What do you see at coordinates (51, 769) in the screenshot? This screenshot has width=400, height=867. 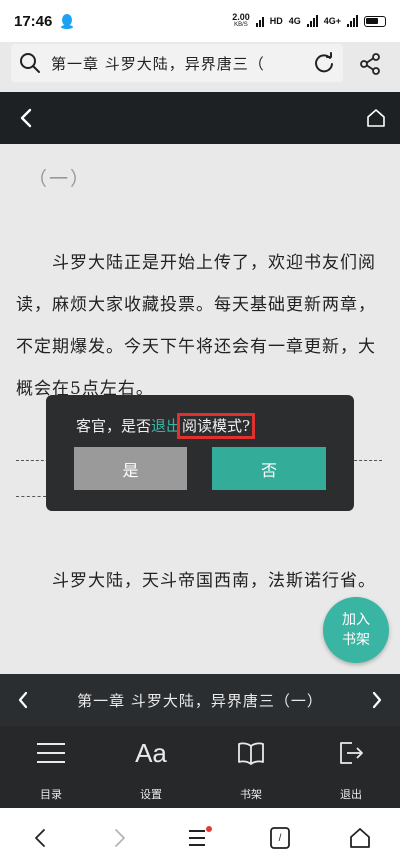 I see `catalog-button: 目录` at bounding box center [51, 769].